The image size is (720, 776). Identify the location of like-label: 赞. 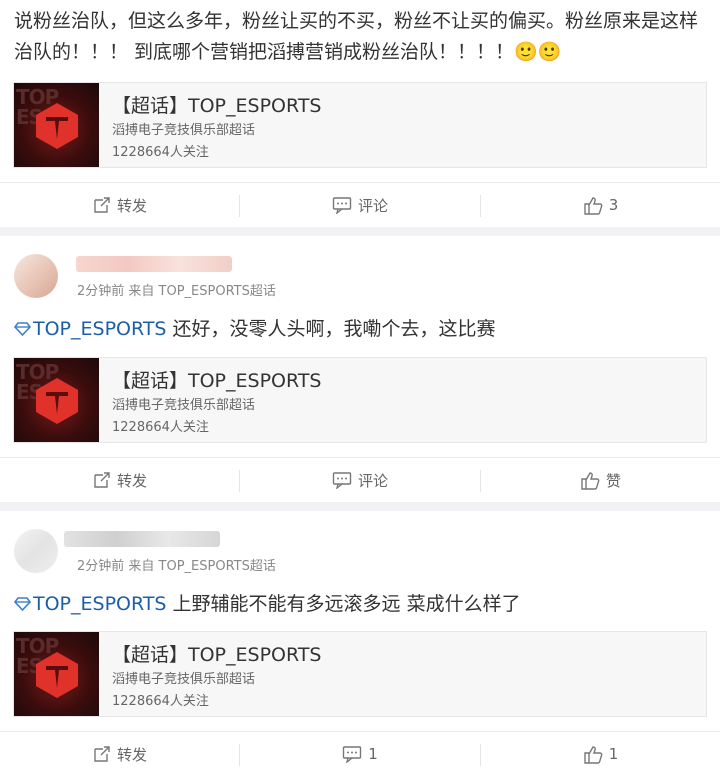
(613, 480).